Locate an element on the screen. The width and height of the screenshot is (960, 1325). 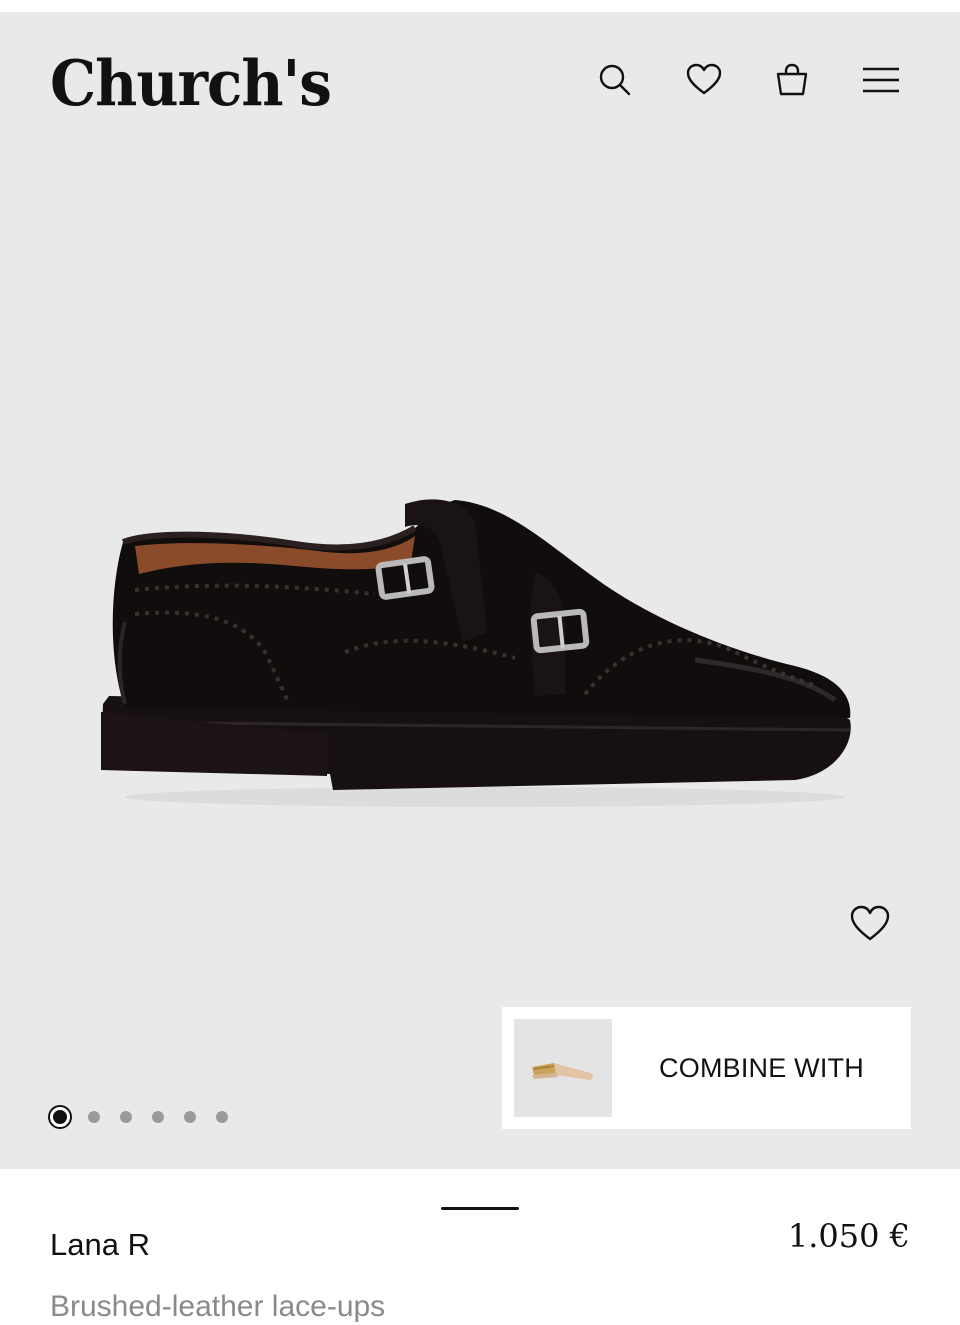
shoe-brush-icon is located at coordinates (562, 1071).